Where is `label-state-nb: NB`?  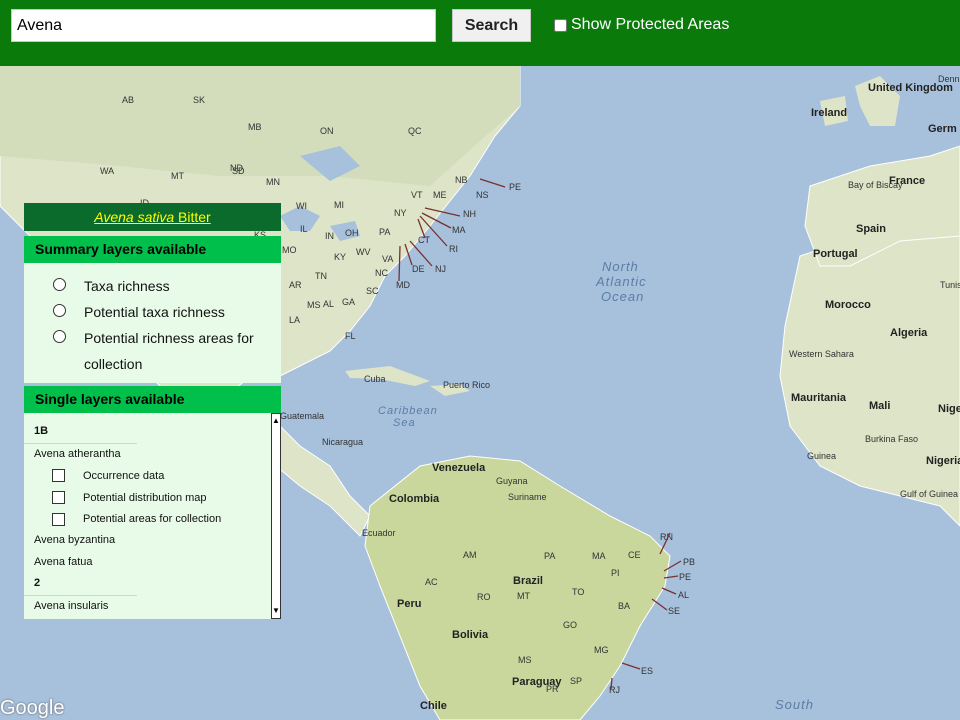
label-state-nb: NB is located at coordinates (461, 180).